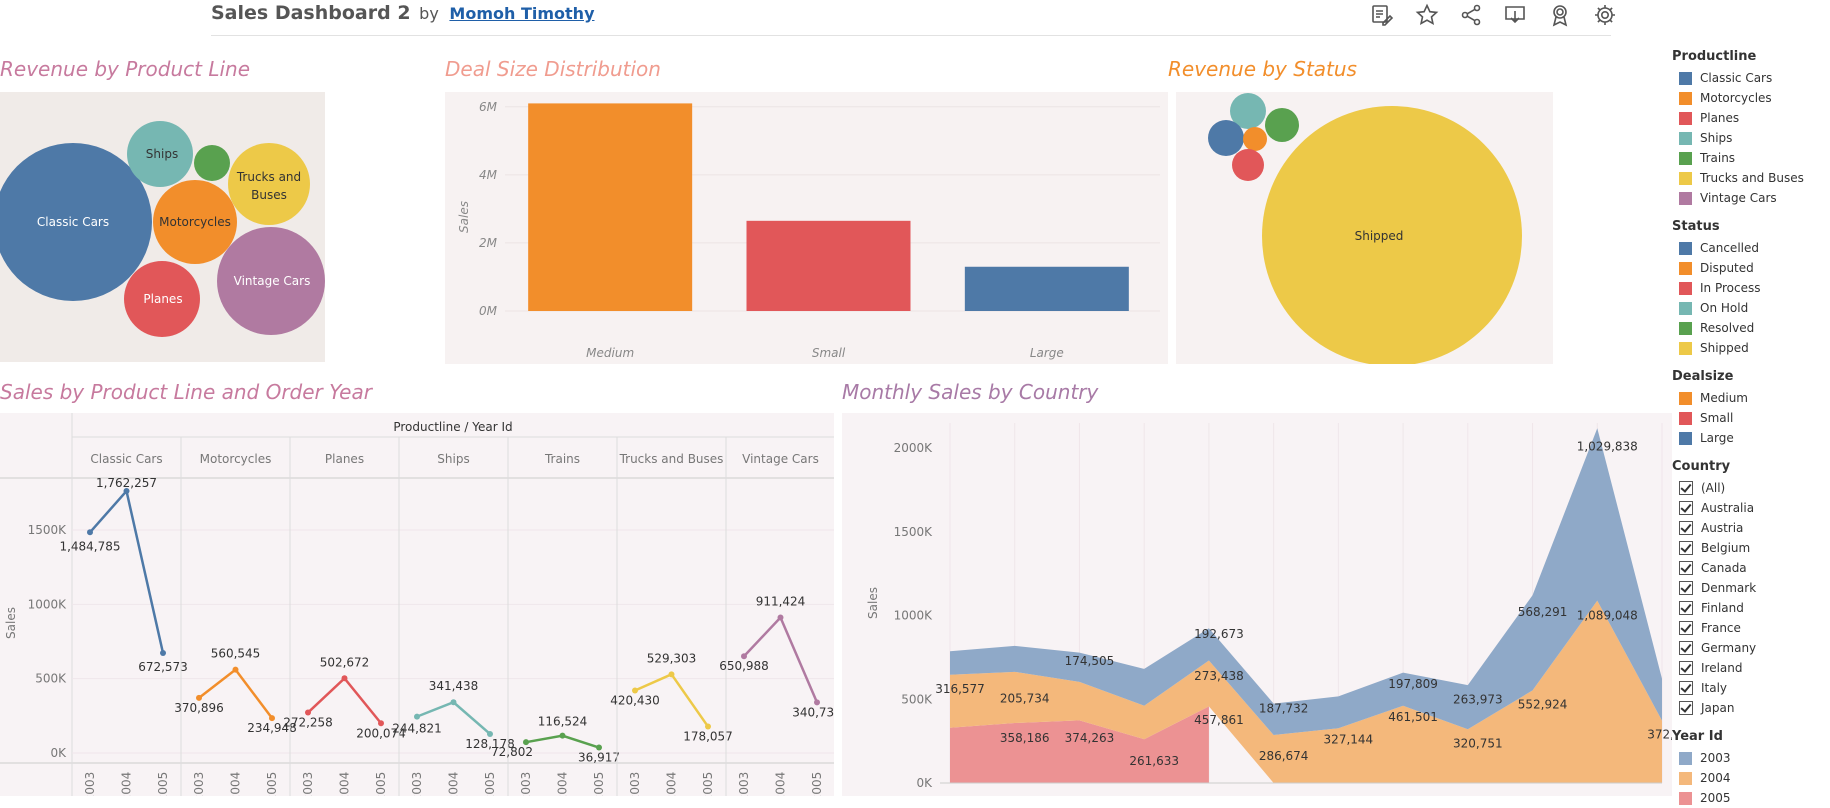 The image size is (1830, 808). Describe the element at coordinates (1751, 798) in the screenshot. I see `legend-item-year: 2005` at that location.